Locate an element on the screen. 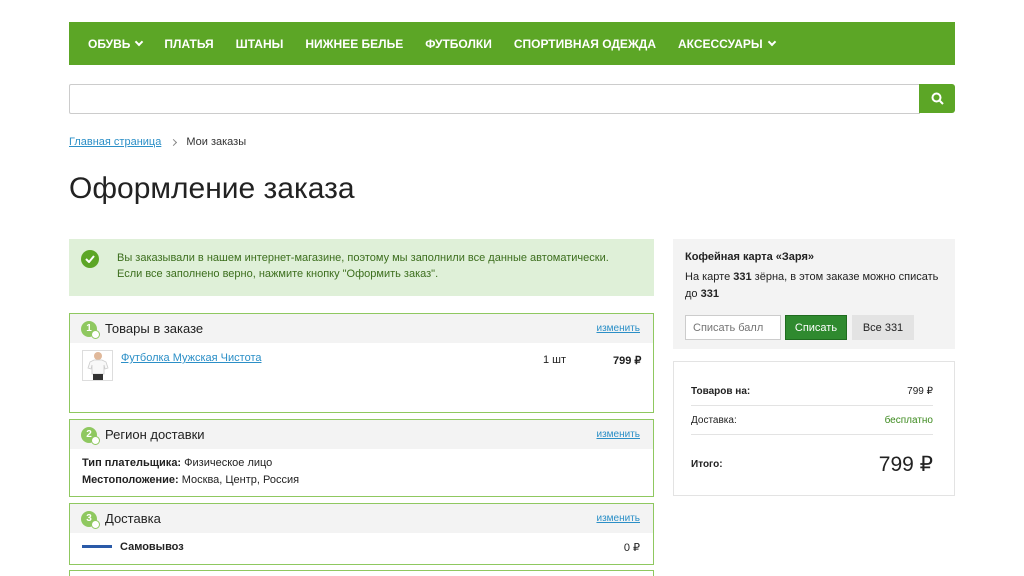 The image size is (1024, 576). summary-delivery-value: бесплатно is located at coordinates (908, 420).